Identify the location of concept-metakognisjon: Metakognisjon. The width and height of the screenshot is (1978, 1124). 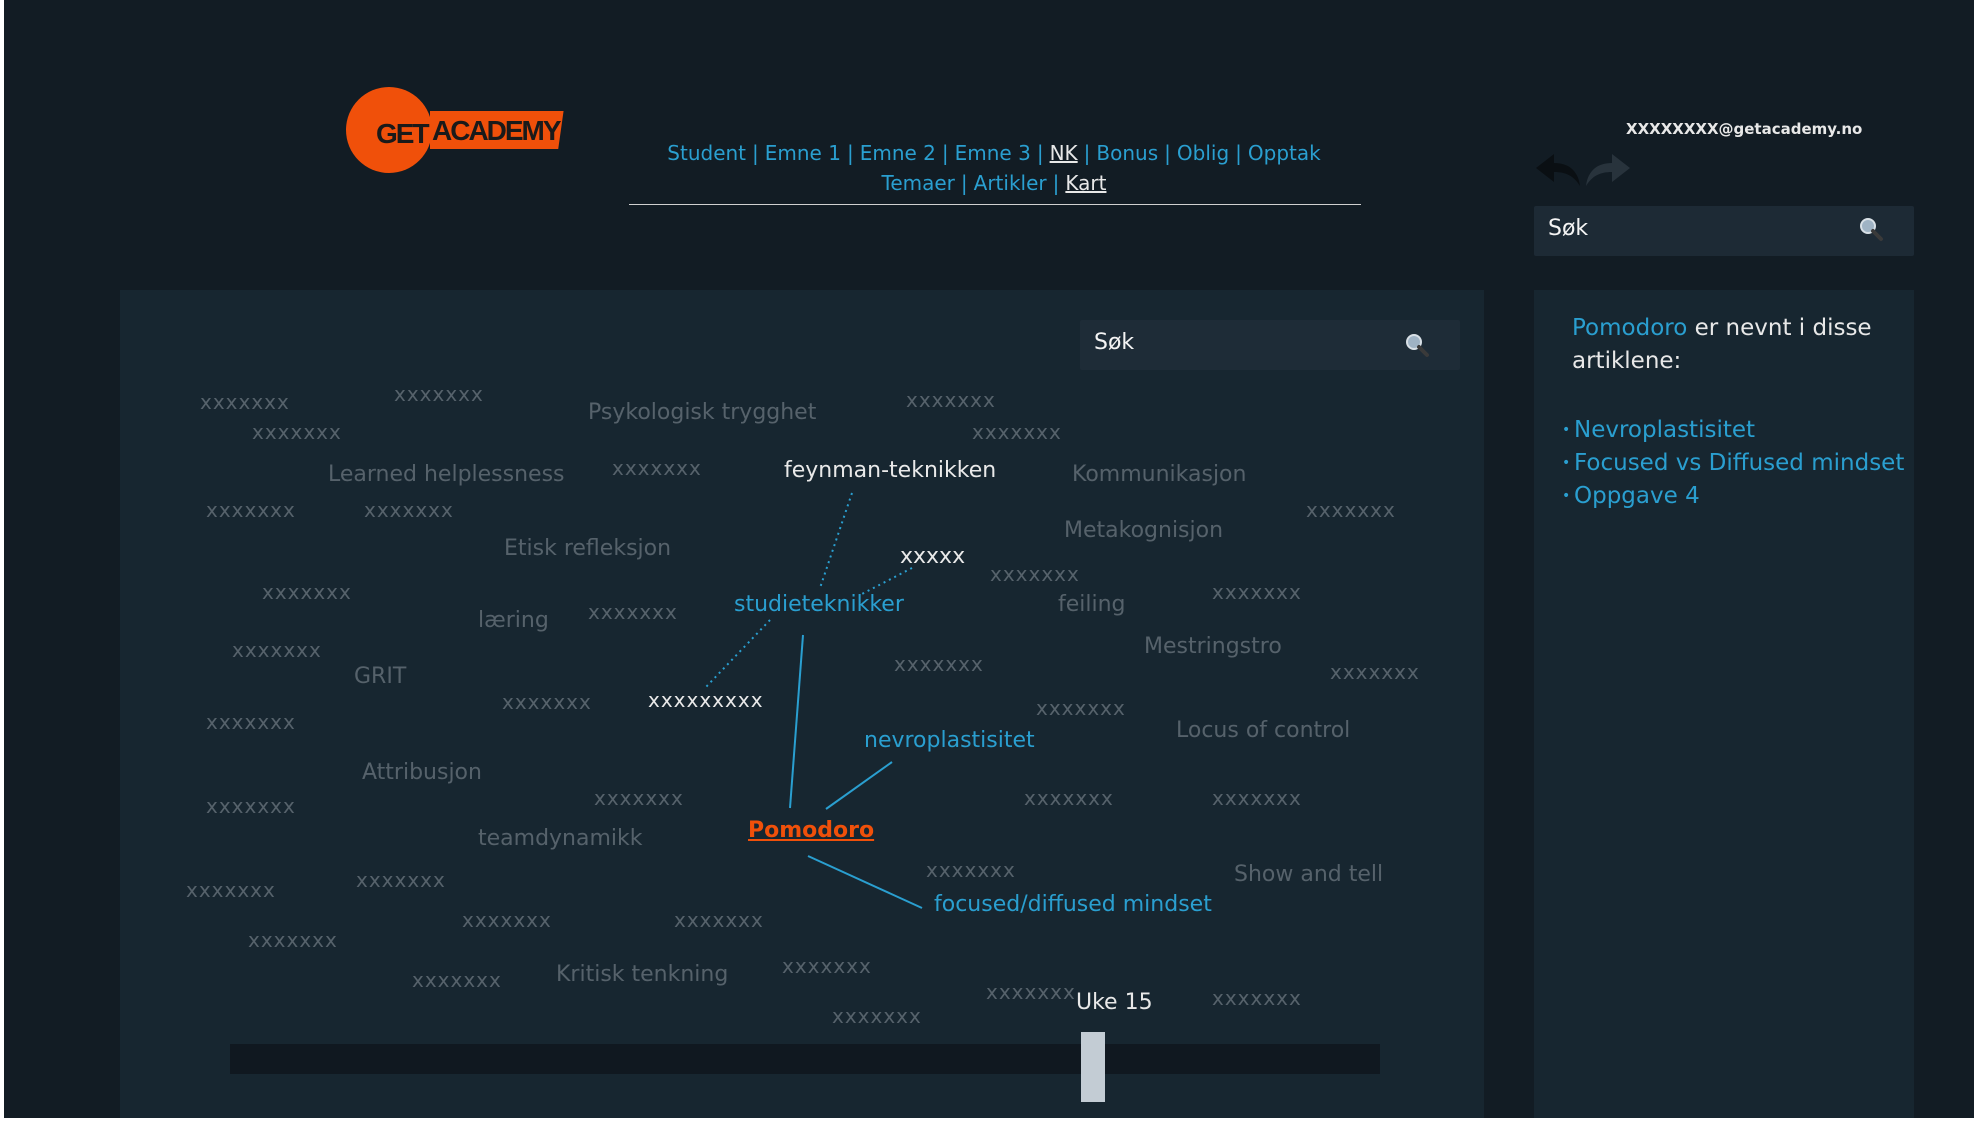
(1143, 530).